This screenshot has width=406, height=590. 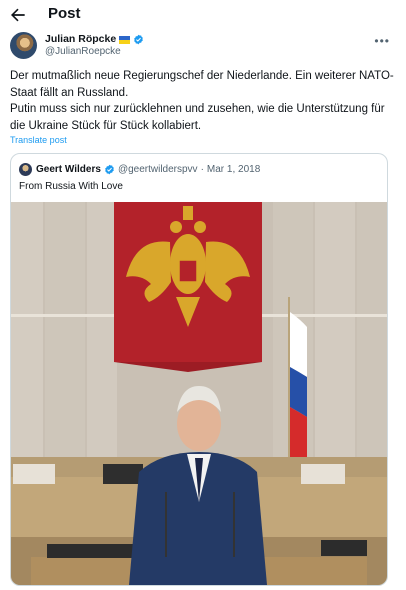 I want to click on author-handle: @JulianRoepcke, so click(x=83, y=52).